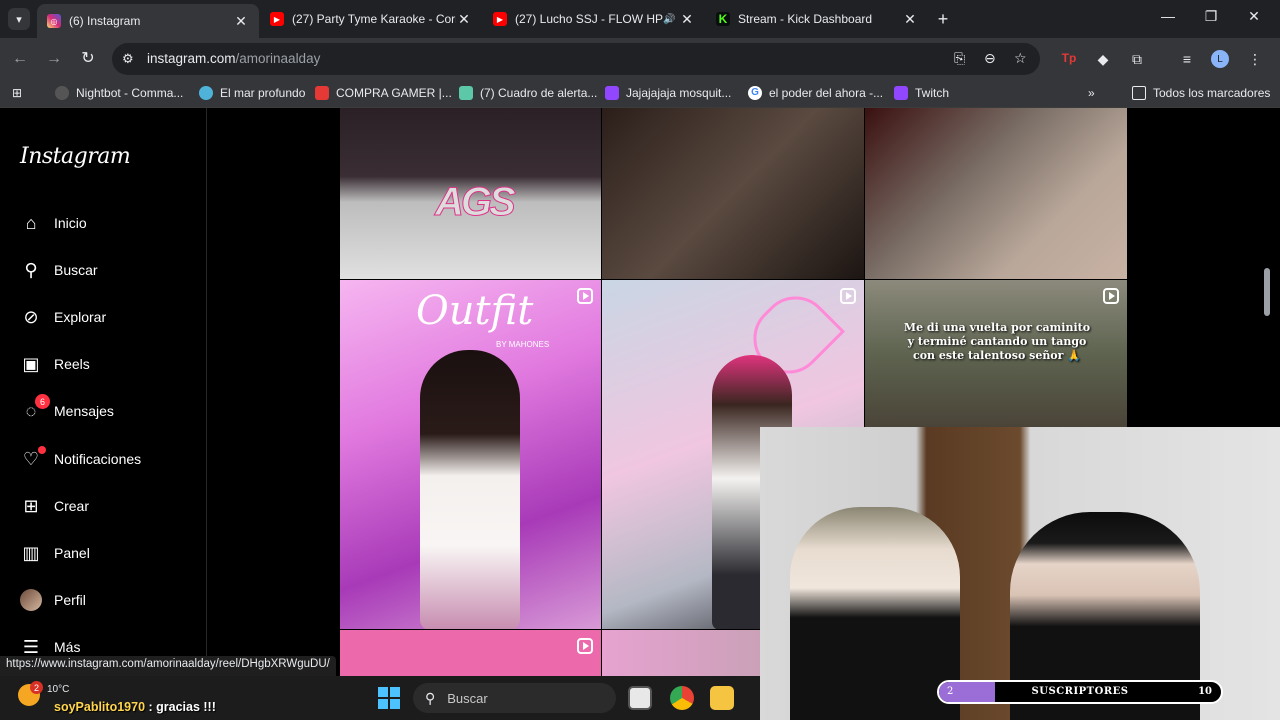 The height and width of the screenshot is (720, 1280). I want to click on profile-avatar: L, so click(1220, 59).